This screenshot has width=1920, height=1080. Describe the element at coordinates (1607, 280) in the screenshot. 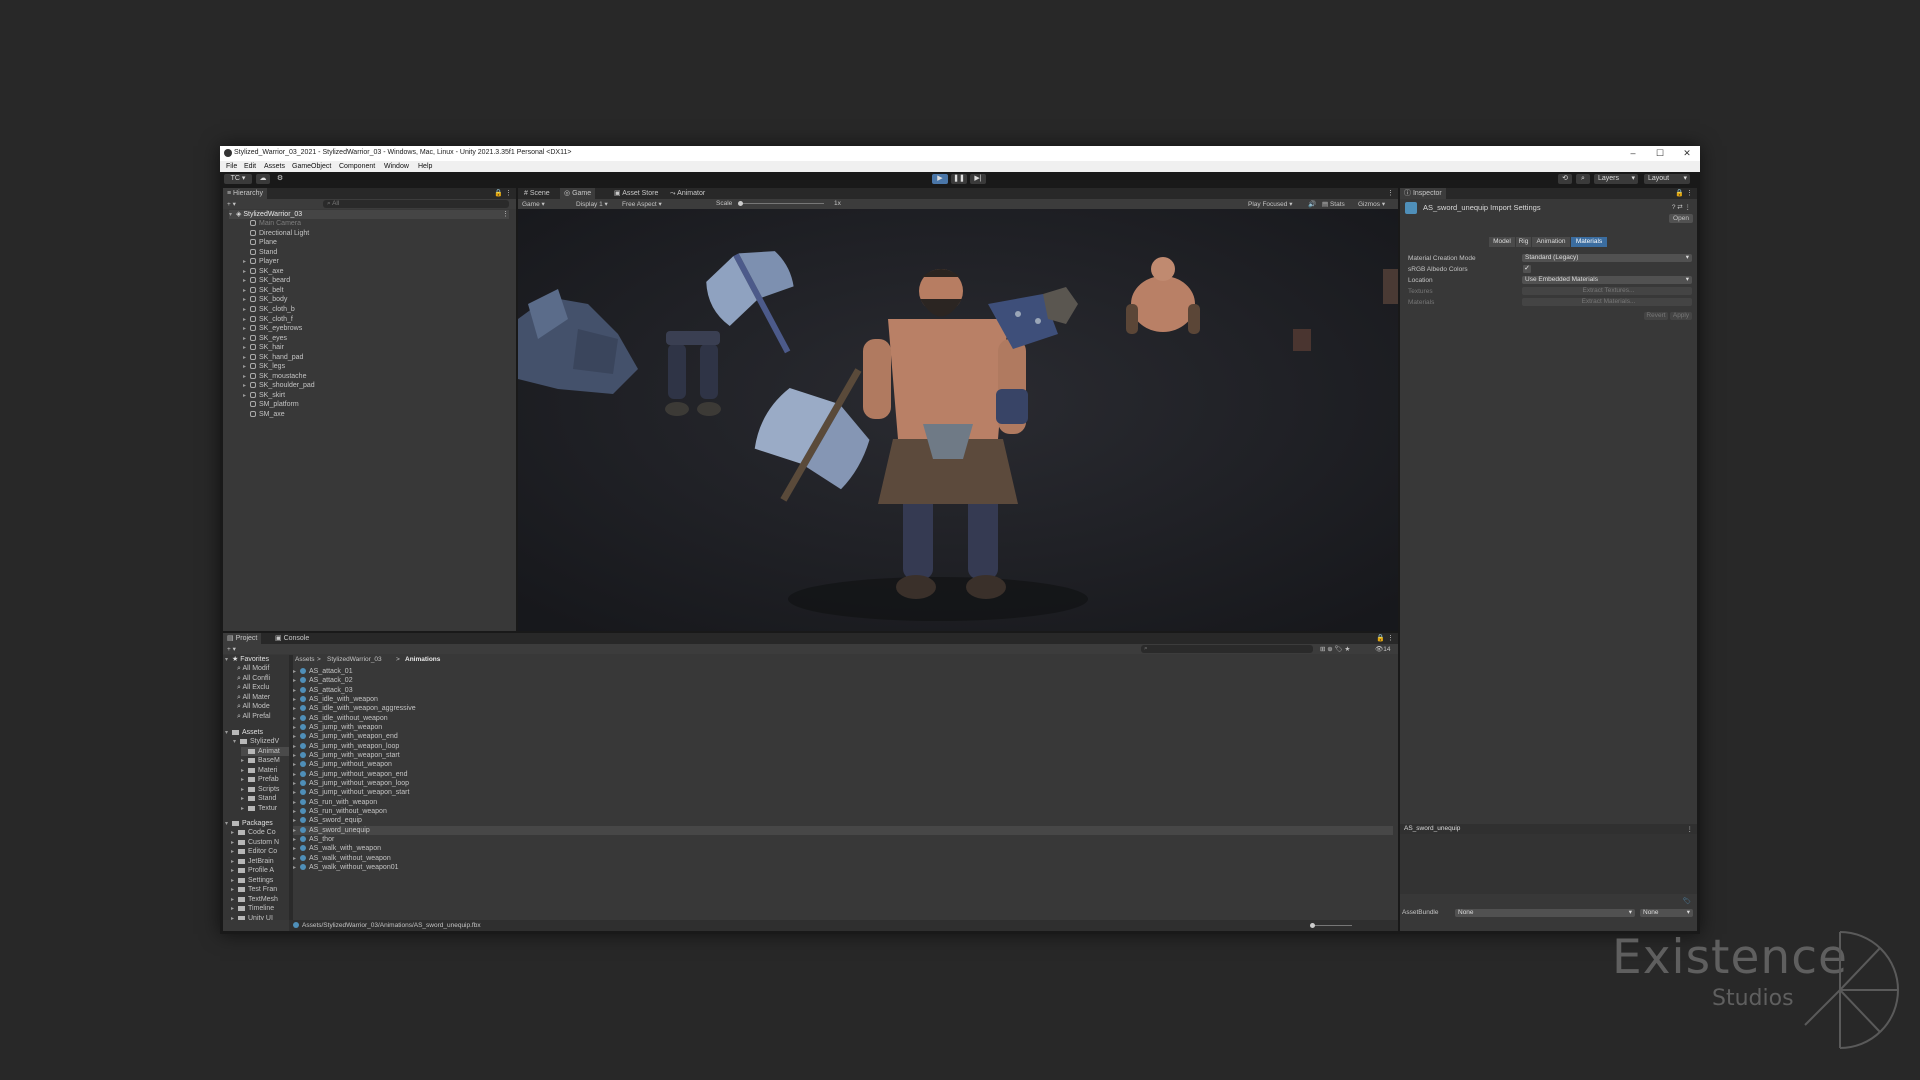

I see `location-dropdown: Use Embedded Materials ▾` at that location.